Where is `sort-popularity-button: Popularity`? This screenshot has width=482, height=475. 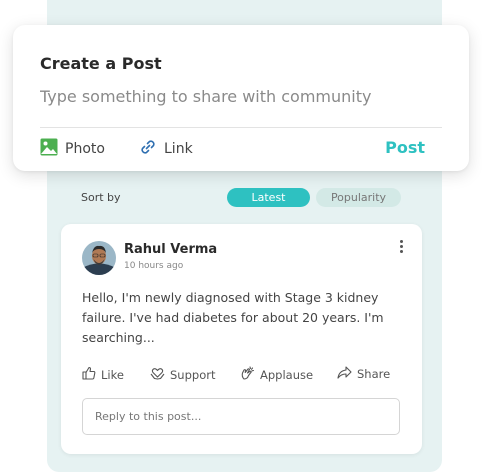 sort-popularity-button: Popularity is located at coordinates (358, 197).